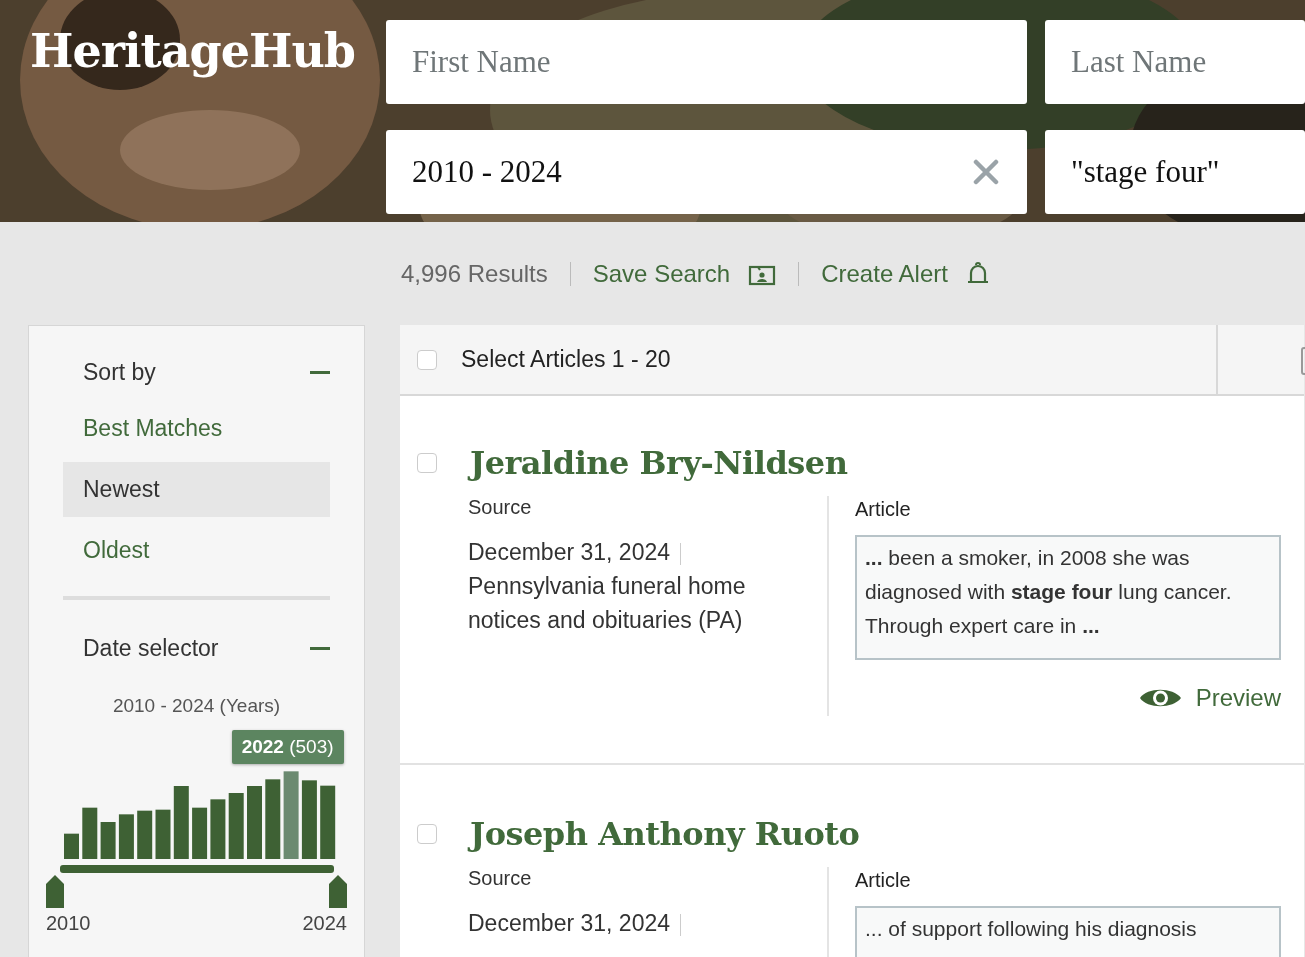  I want to click on sort-title: Sort by, so click(119, 372).